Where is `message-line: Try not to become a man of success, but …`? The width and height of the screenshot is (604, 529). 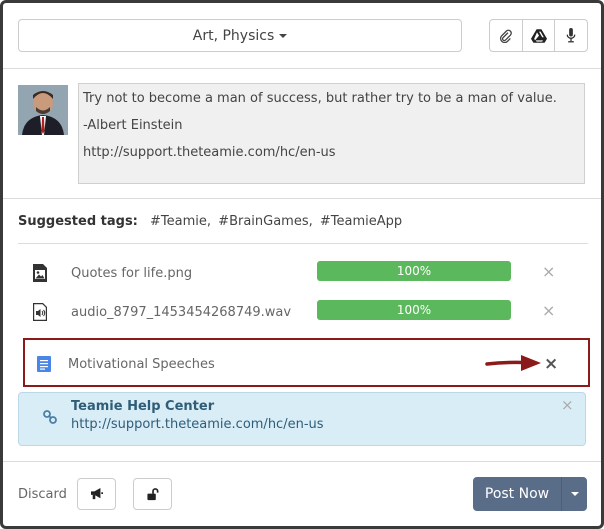
message-line: Try not to become a man of success, but … is located at coordinates (320, 98).